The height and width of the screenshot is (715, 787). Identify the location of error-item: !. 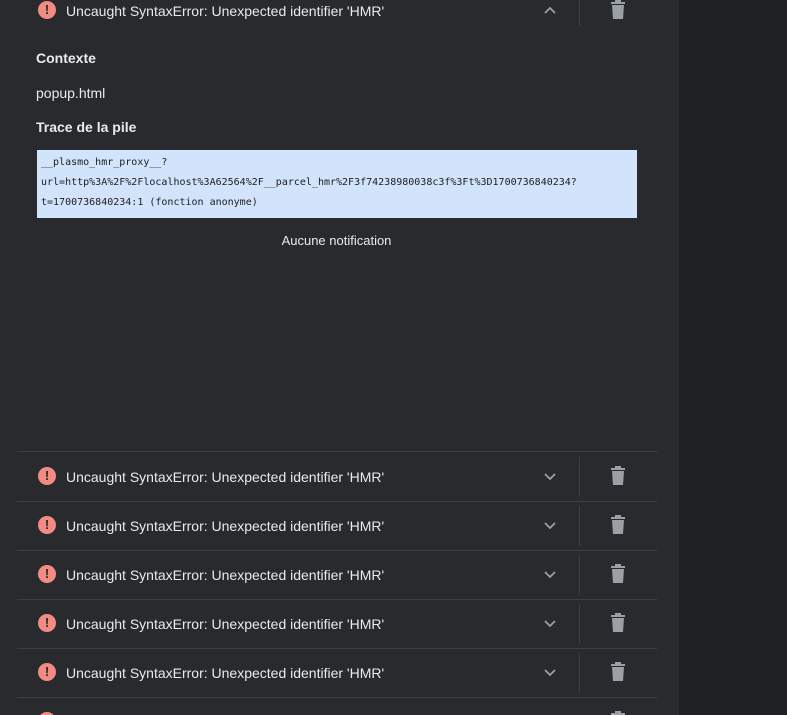
(337, 706).